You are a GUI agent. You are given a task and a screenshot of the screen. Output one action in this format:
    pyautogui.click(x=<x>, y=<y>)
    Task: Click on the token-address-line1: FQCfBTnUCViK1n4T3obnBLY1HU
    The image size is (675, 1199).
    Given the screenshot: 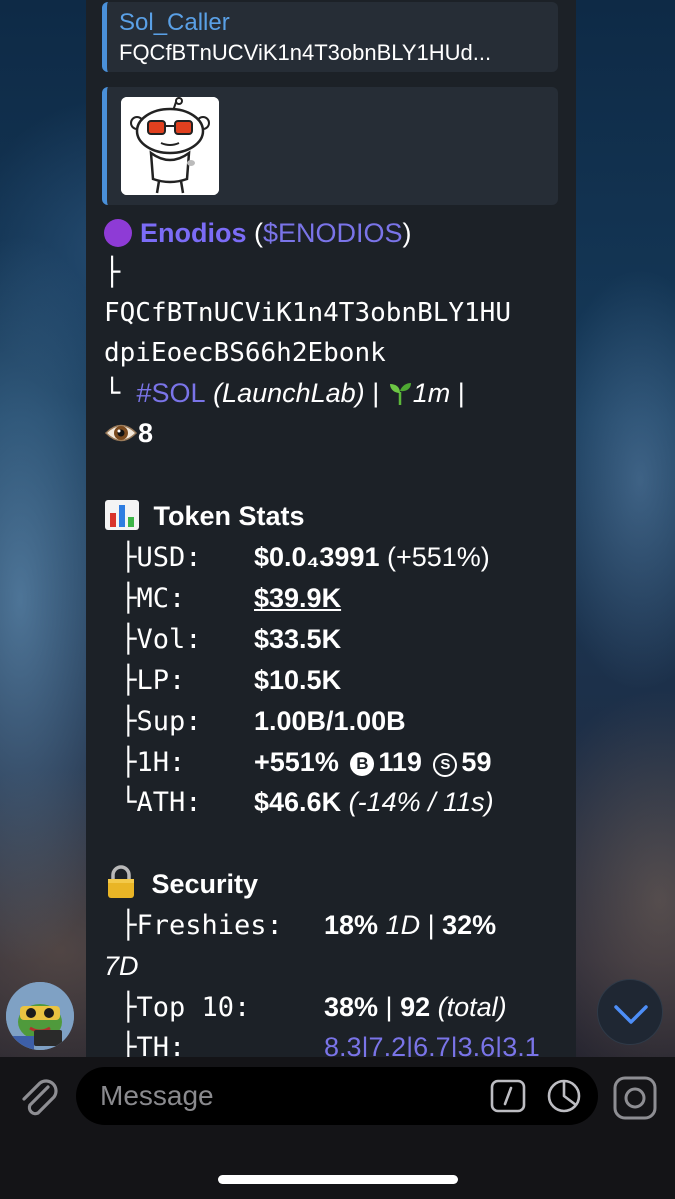 What is the action you would take?
    pyautogui.click(x=307, y=313)
    